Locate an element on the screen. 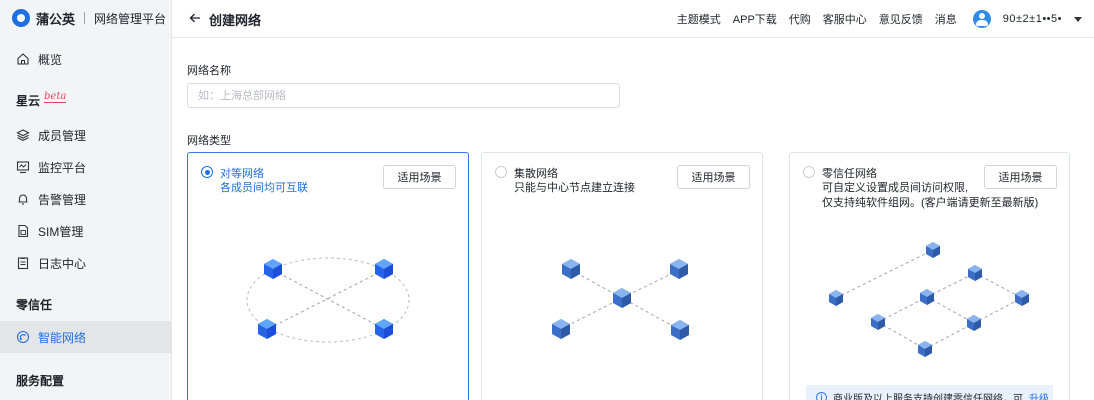 Image resolution: width=1094 pixels, height=400 pixels. hub-node-icon is located at coordinates (622, 298).